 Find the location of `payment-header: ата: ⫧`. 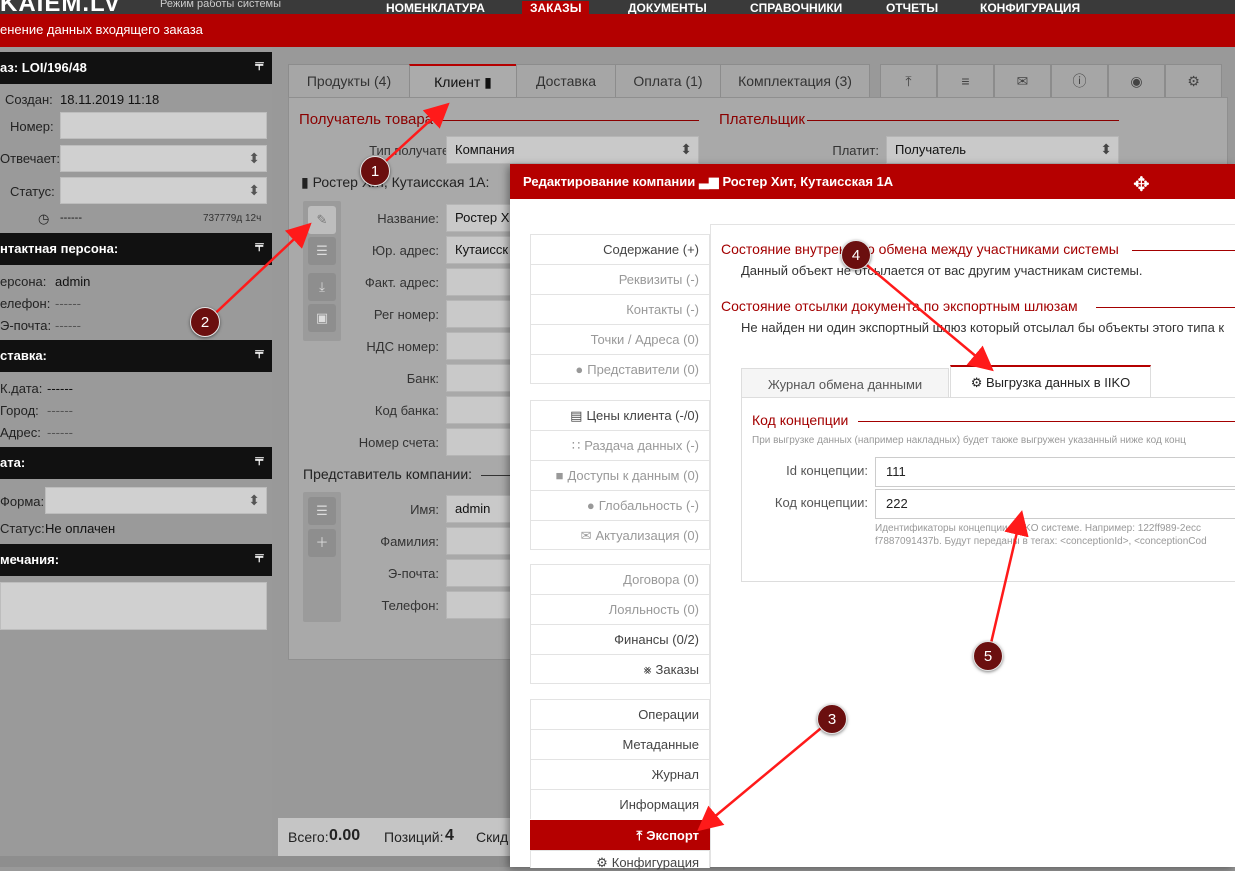

payment-header: ата: ⫧ is located at coordinates (136, 463).